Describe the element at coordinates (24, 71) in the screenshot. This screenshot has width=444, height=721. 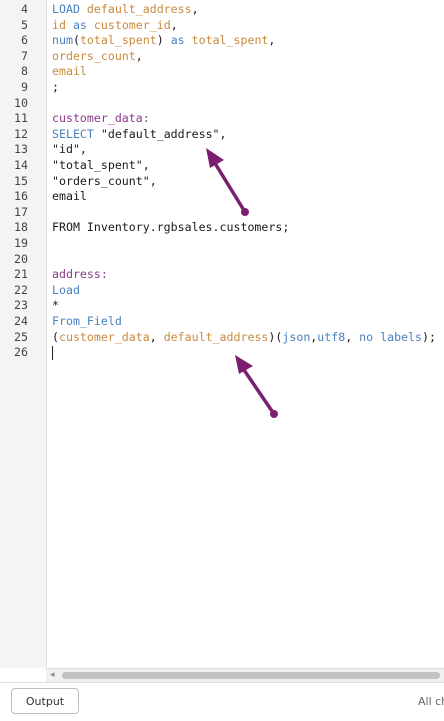
I see `line-number: 8` at that location.